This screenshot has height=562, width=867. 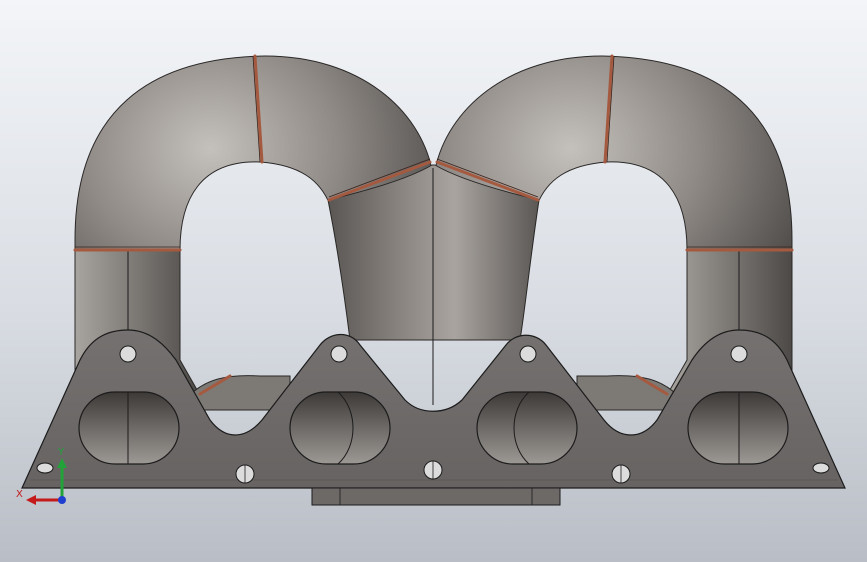 I want to click on triad-y-label: Y, so click(x=61, y=452).